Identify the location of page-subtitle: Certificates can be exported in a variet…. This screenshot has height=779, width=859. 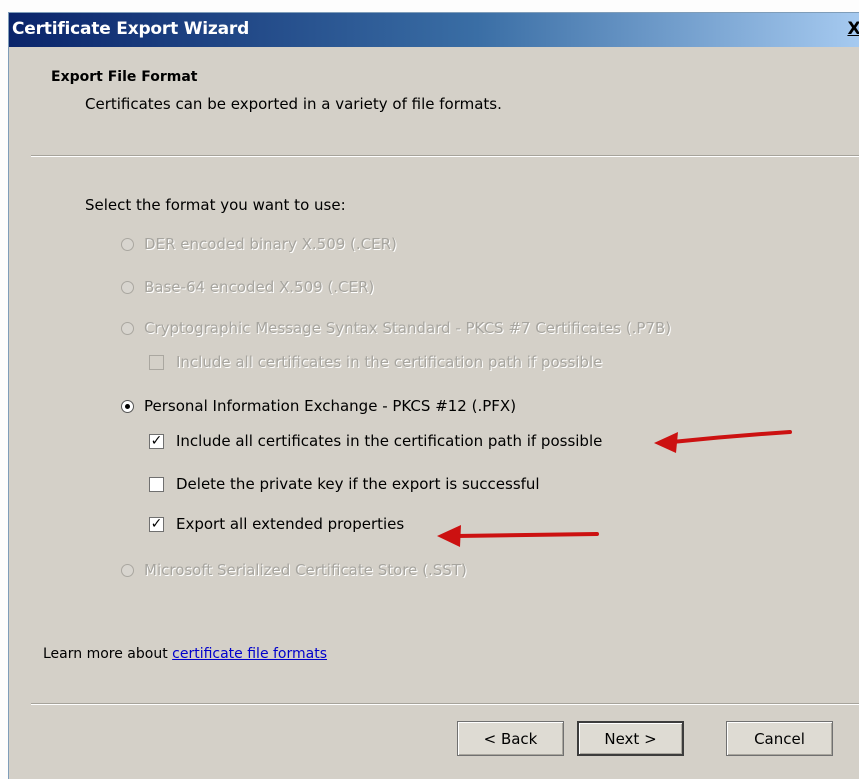
(293, 104).